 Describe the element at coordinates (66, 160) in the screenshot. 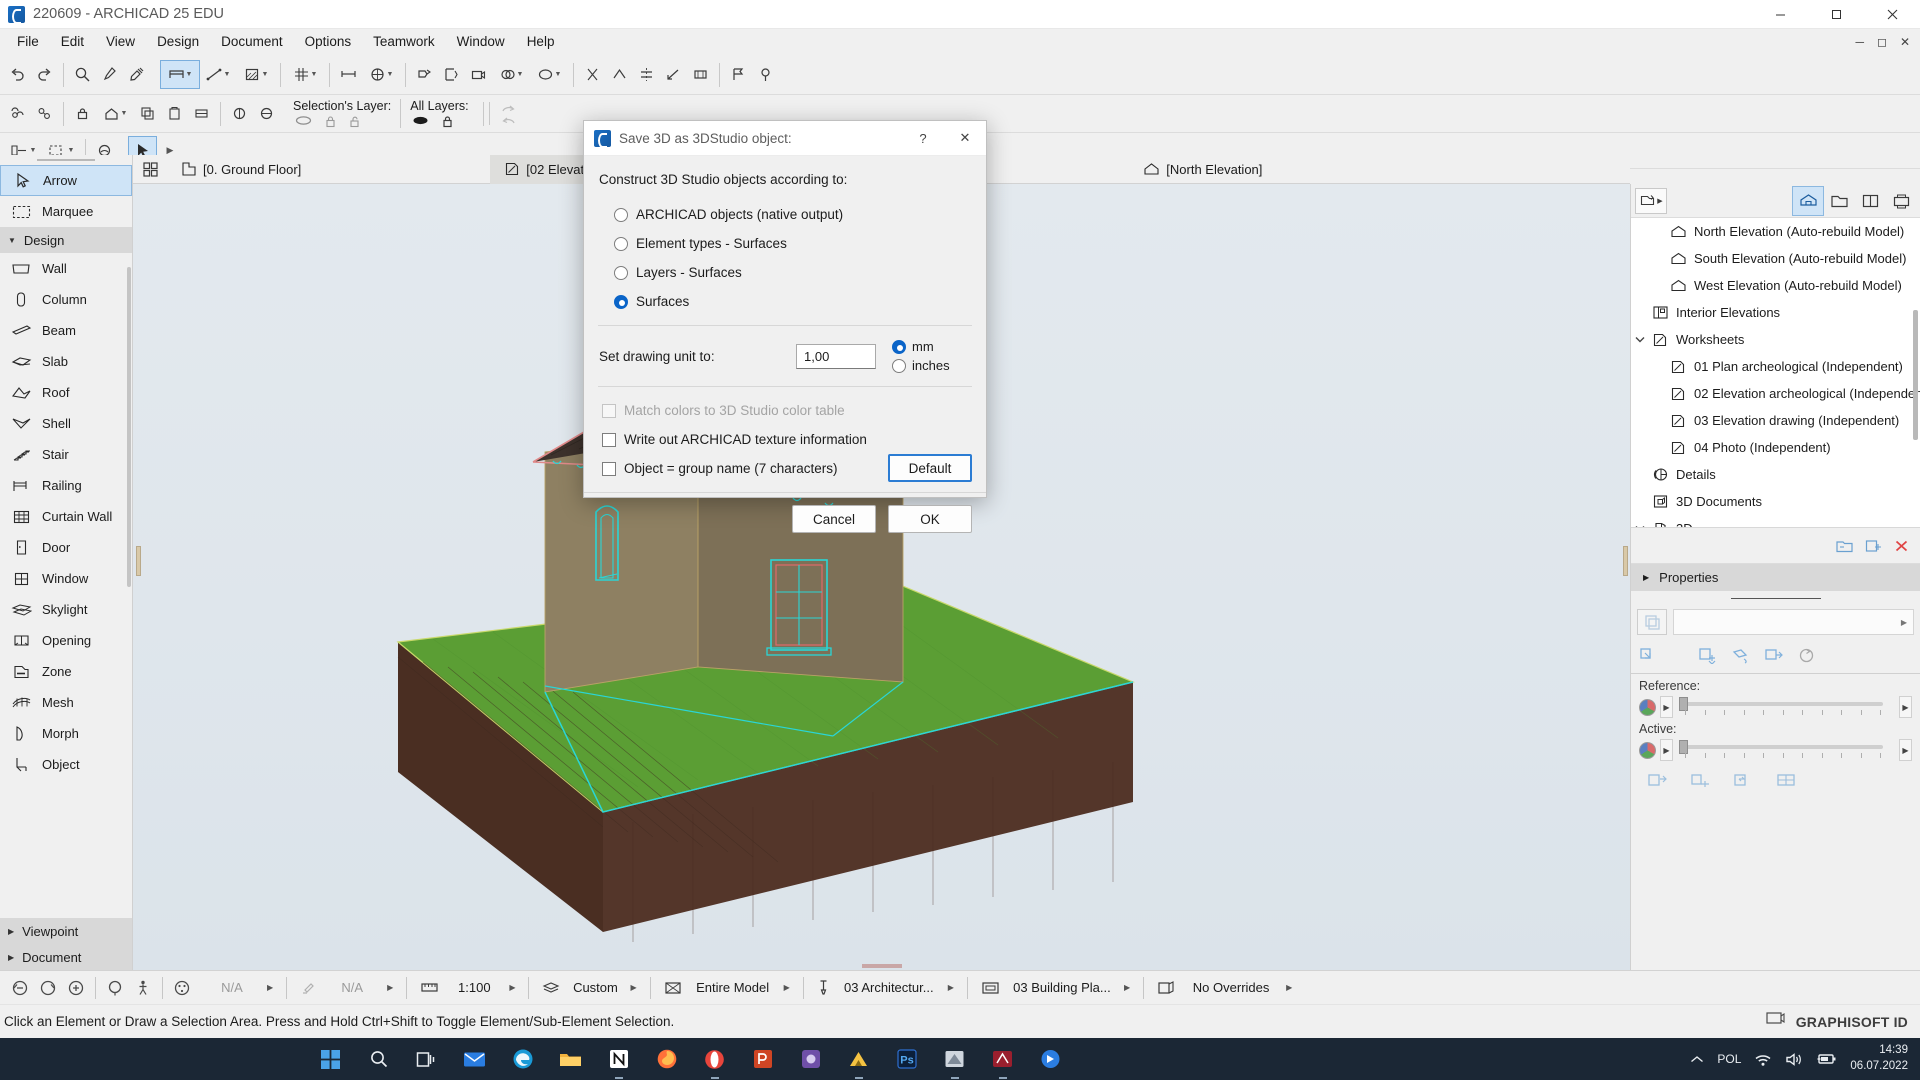

I see `toolbox-drag-handle` at that location.